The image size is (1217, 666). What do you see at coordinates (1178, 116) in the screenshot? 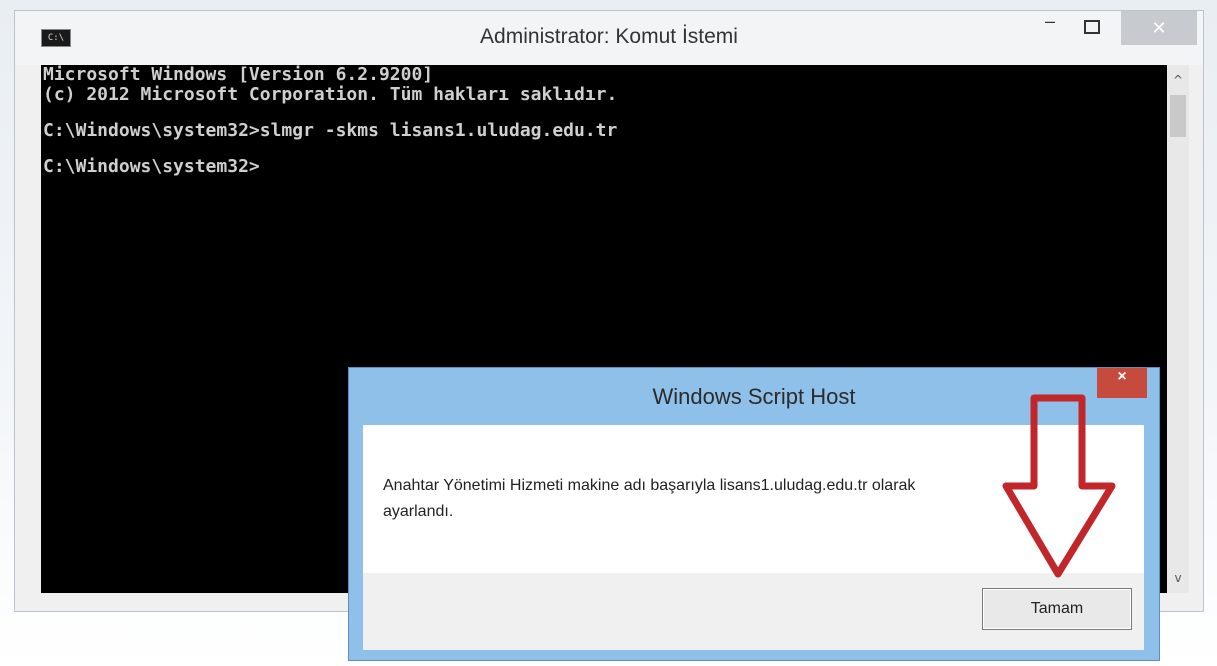
I see `scroll-thumb` at bounding box center [1178, 116].